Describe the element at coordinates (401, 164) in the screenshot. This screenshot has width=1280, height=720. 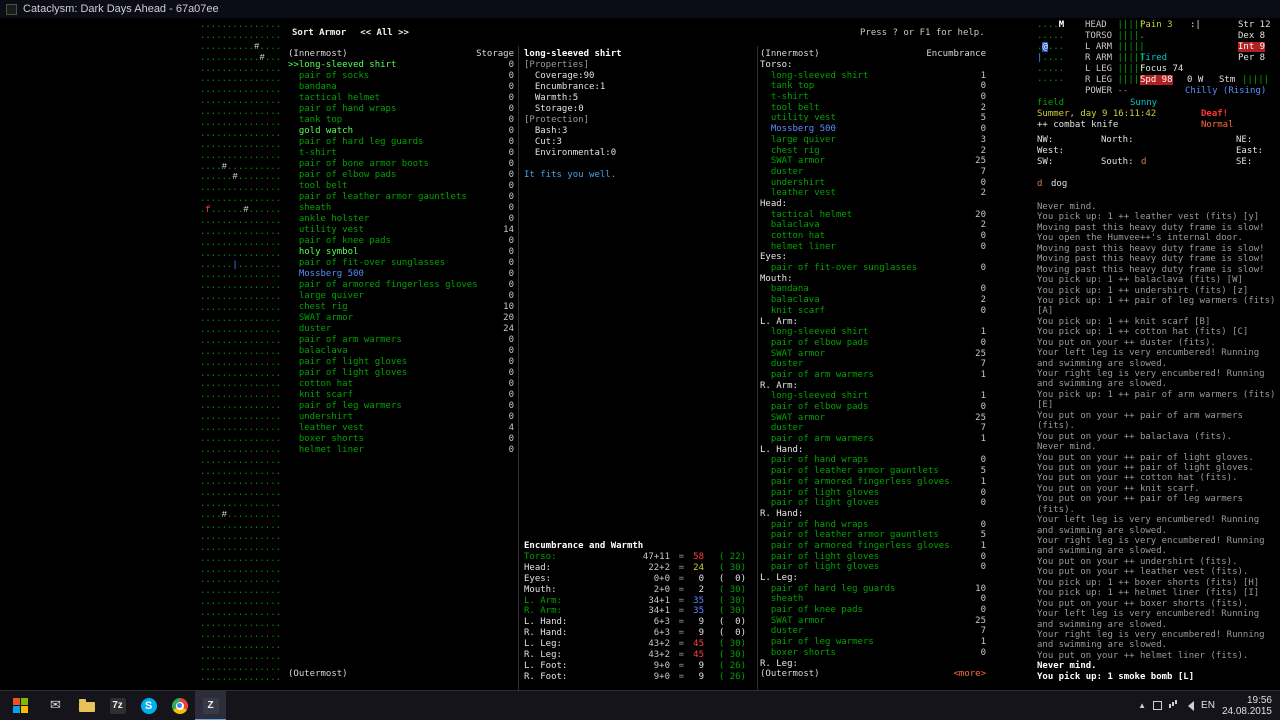
I see `armor-item-row: pair of bone armor boots 0` at that location.